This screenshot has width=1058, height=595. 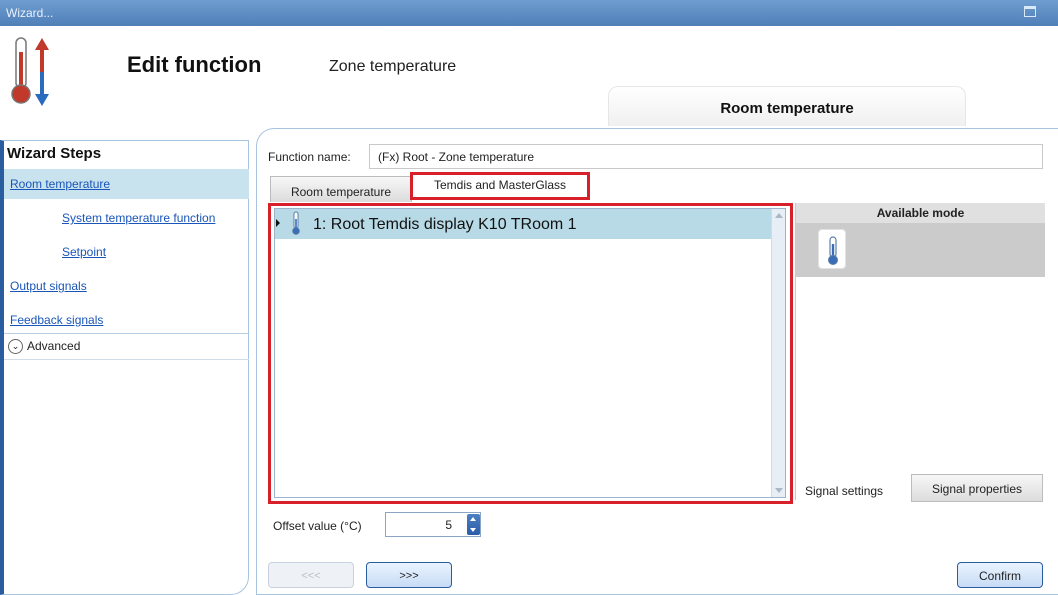 I want to click on tab-temdis-masterglass: Temdis and MasterGlass, so click(x=500, y=186).